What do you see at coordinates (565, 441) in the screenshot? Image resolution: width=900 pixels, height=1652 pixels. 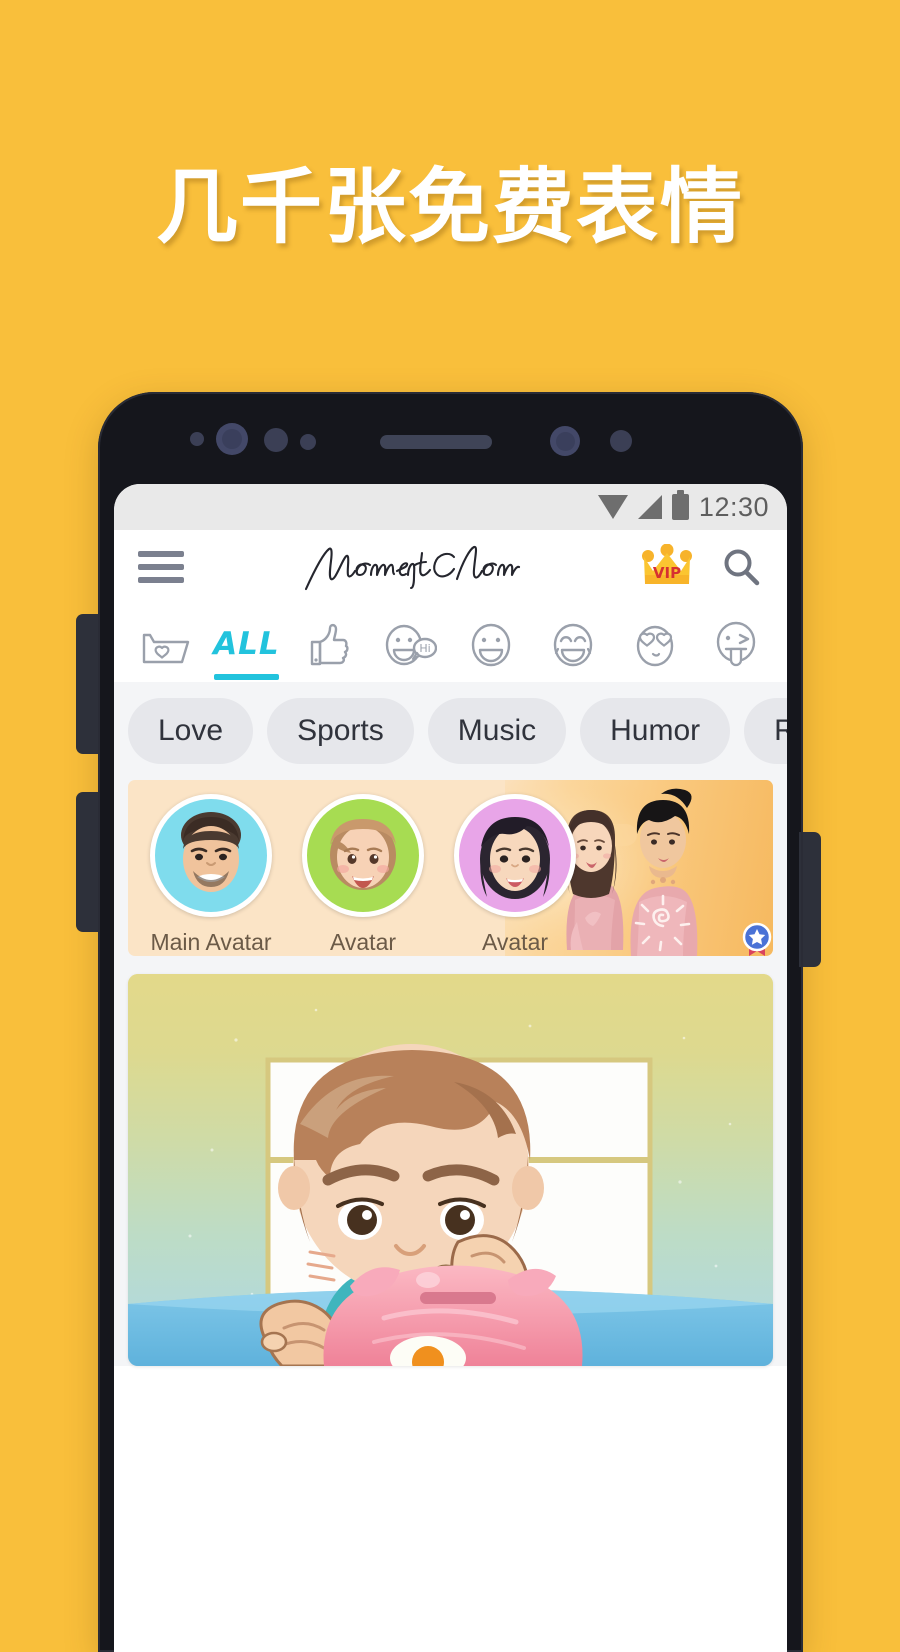 I see `secondary-camera-lens-icon` at bounding box center [565, 441].